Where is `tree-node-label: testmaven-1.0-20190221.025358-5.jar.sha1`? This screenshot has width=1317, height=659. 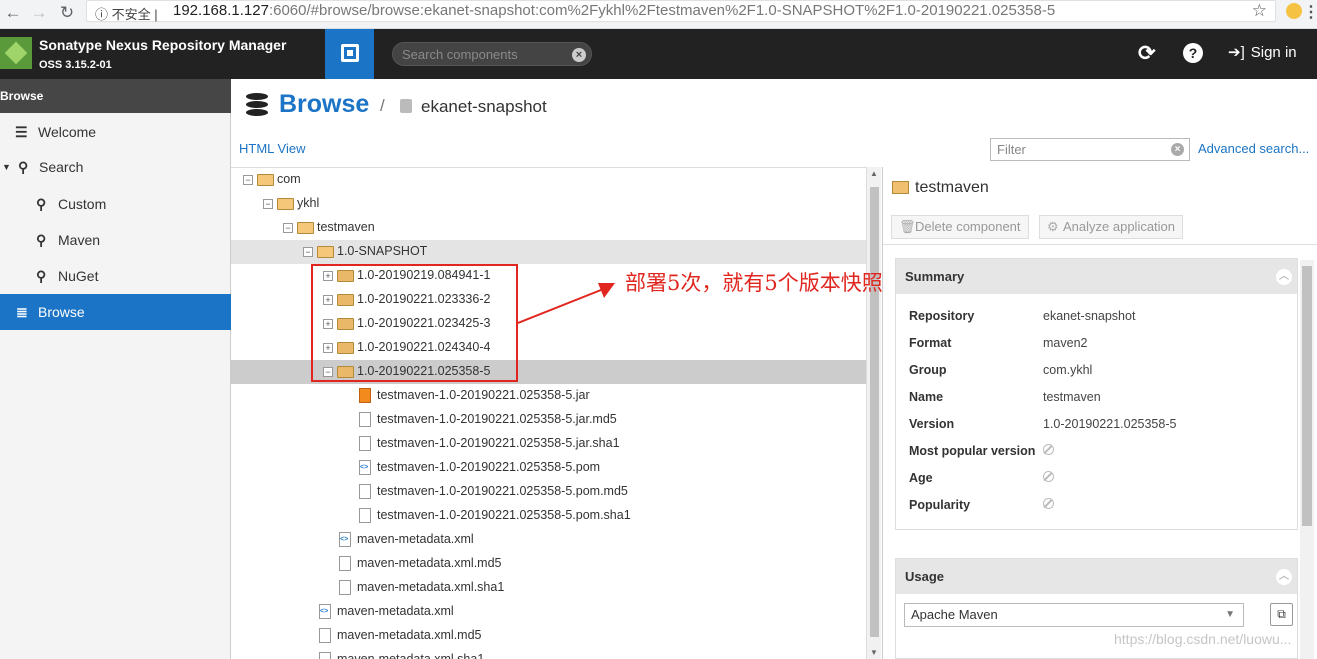
tree-node-label: testmaven-1.0-20190221.025358-5.jar.sha1 is located at coordinates (498, 443).